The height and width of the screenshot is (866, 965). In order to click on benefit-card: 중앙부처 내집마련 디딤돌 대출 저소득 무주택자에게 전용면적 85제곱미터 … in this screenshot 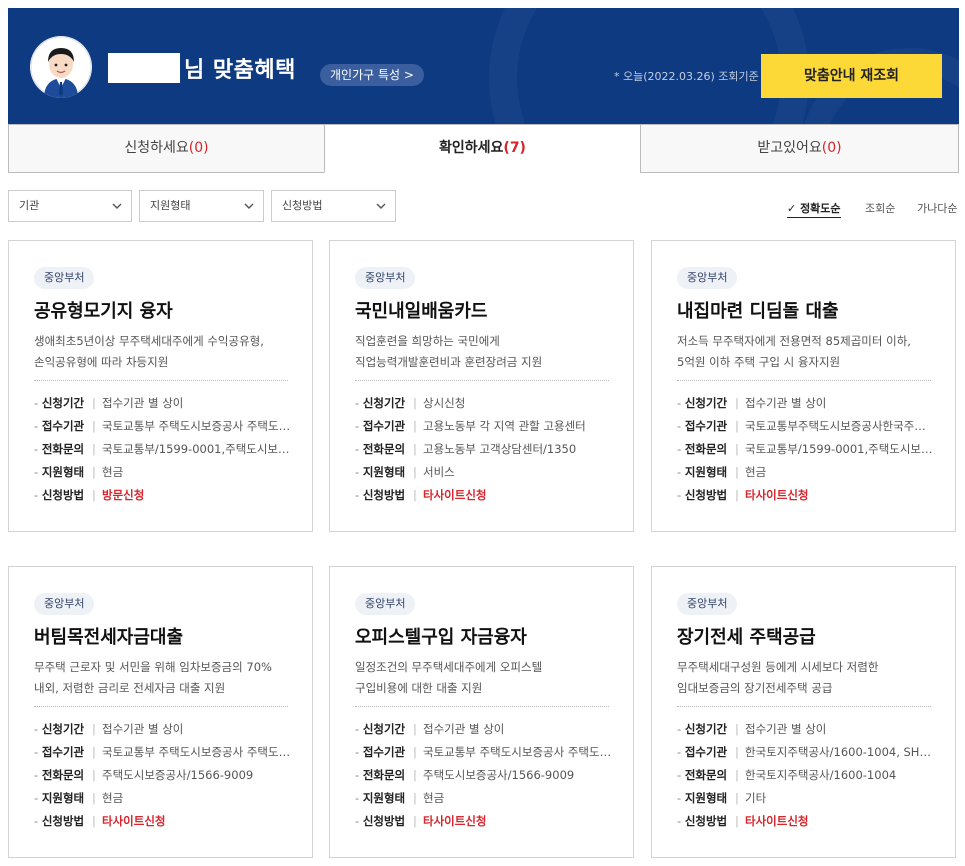, I will do `click(803, 386)`.